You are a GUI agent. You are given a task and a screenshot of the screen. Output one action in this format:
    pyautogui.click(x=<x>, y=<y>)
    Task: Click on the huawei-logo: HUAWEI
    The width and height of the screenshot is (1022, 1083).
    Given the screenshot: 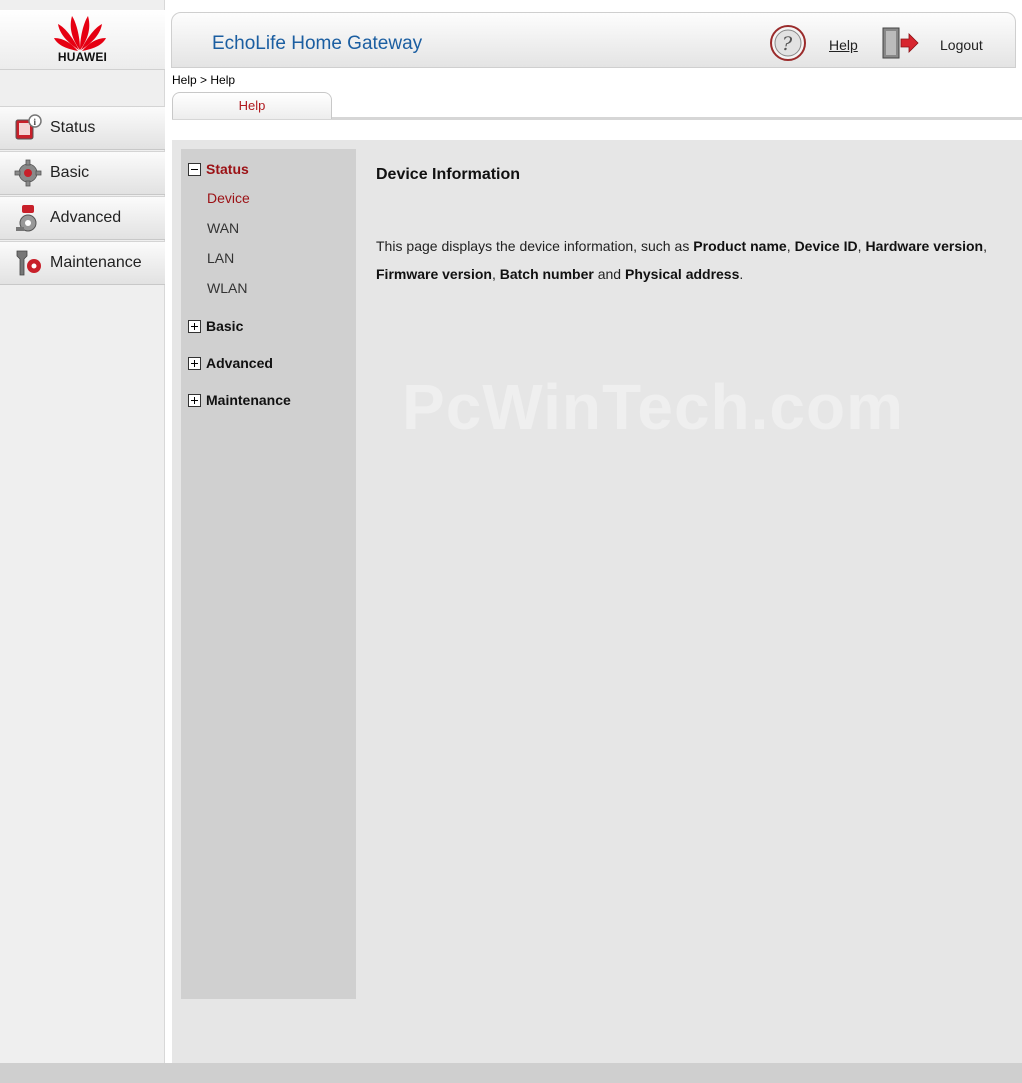 What is the action you would take?
    pyautogui.click(x=82, y=40)
    